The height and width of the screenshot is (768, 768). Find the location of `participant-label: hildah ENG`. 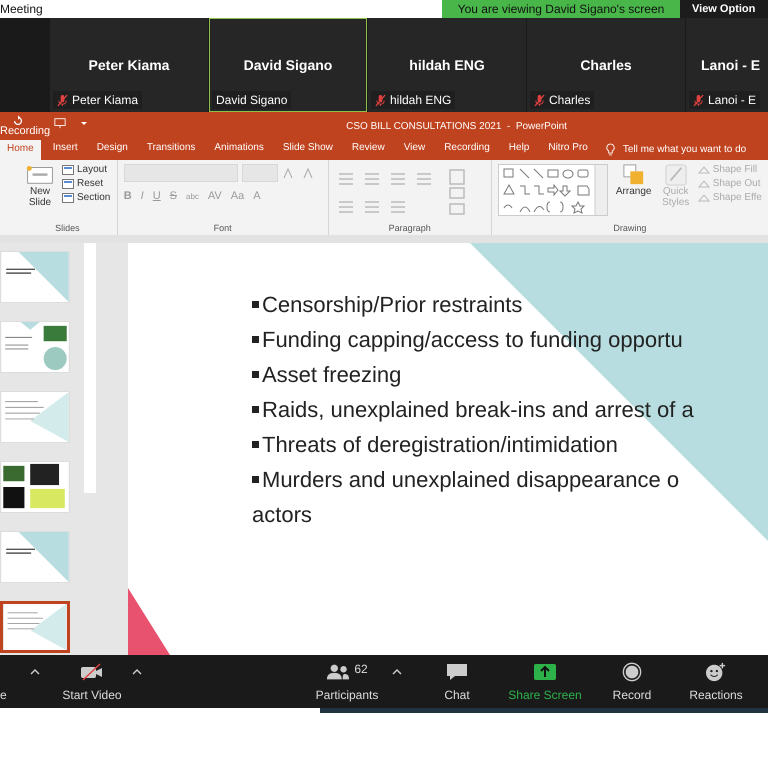

participant-label: hildah ENG is located at coordinates (421, 100).